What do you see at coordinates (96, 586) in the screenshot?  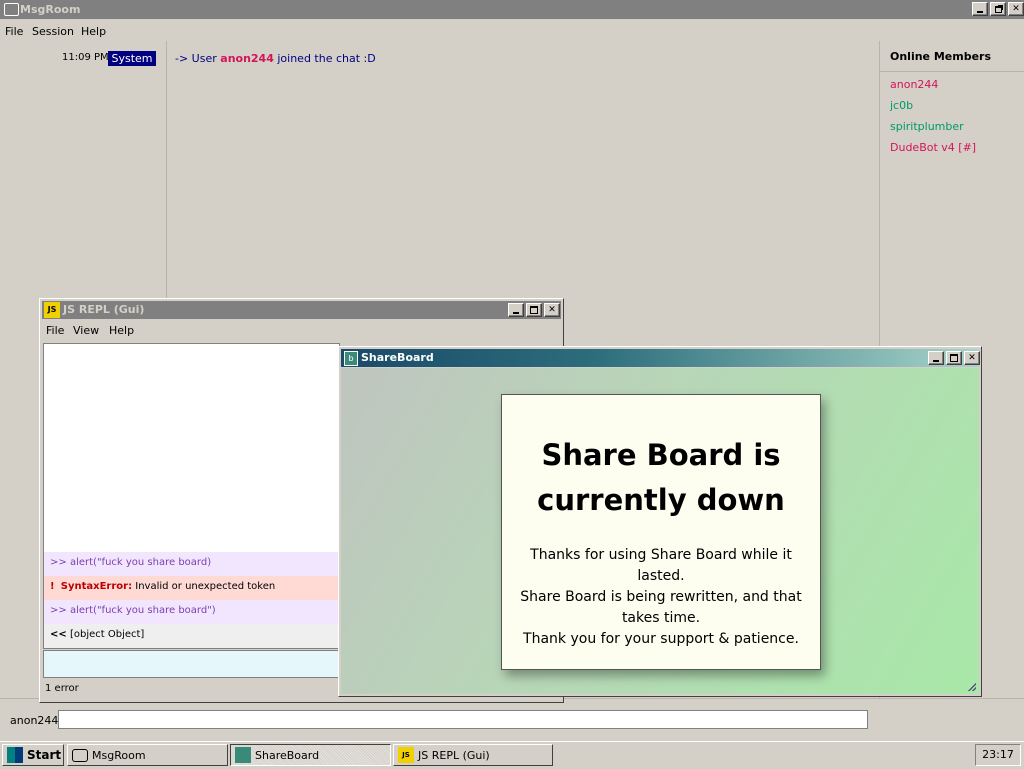 I see `error-label: SyntaxError:` at bounding box center [96, 586].